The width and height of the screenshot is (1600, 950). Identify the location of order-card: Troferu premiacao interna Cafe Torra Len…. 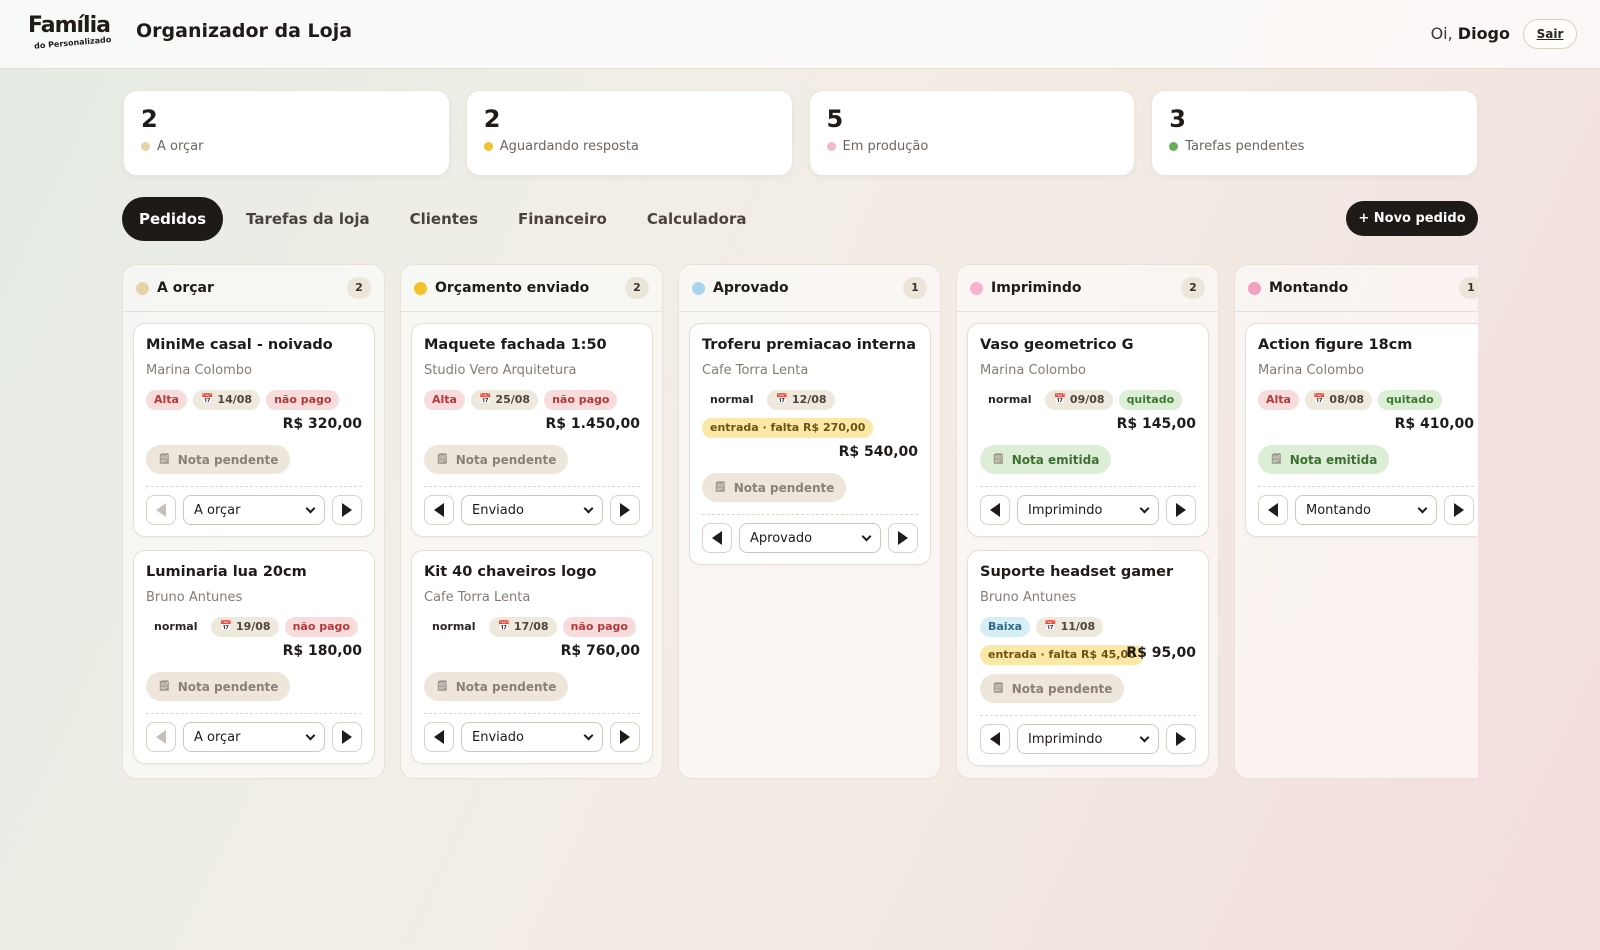
(810, 444).